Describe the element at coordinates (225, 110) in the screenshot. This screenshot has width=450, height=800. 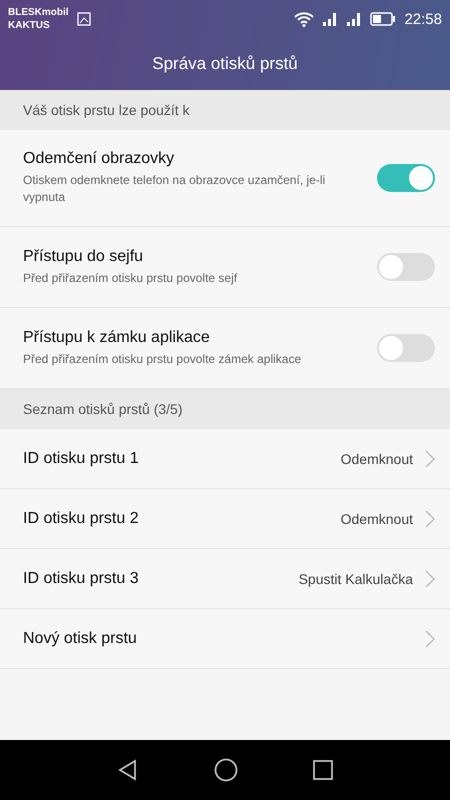
I see `section-header: Váš otisk prstu lze použít k` at that location.